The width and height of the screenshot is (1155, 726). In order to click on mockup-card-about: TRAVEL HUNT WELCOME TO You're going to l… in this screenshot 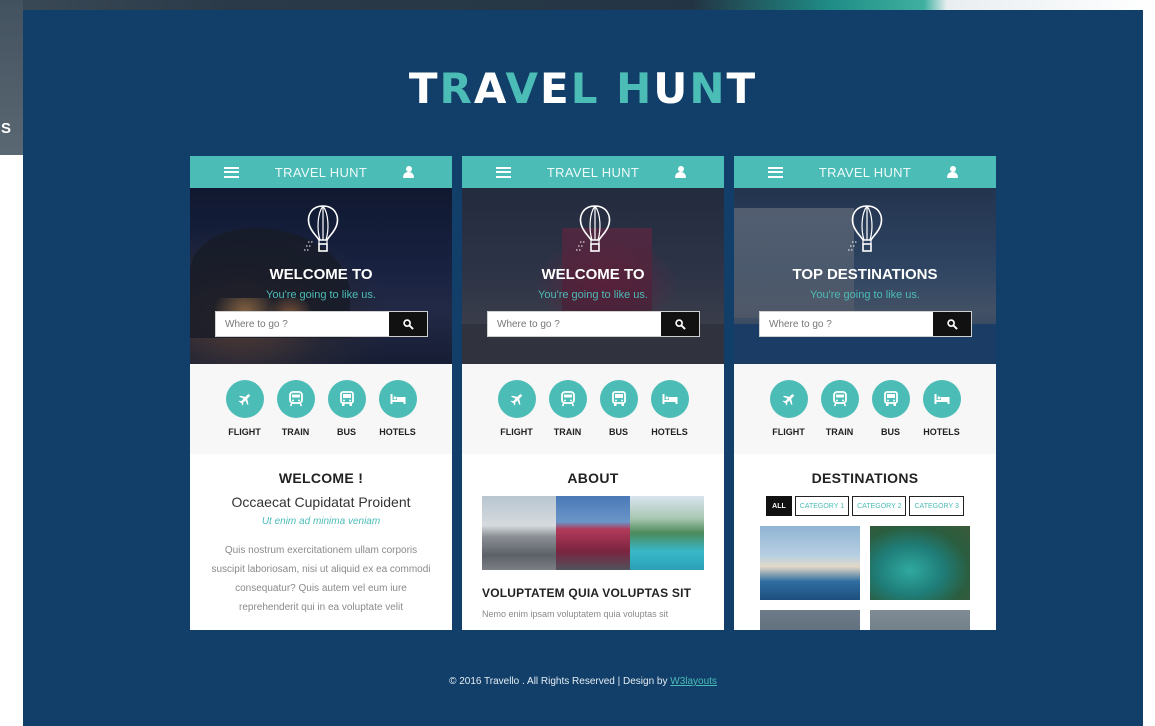, I will do `click(593, 393)`.